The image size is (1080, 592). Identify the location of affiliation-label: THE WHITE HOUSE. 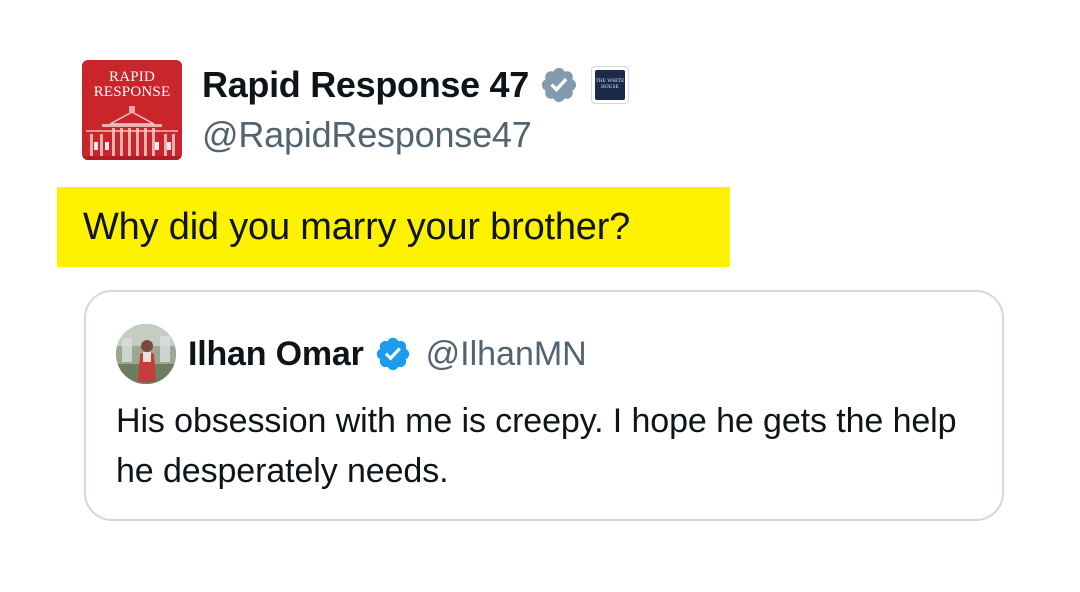
(610, 85).